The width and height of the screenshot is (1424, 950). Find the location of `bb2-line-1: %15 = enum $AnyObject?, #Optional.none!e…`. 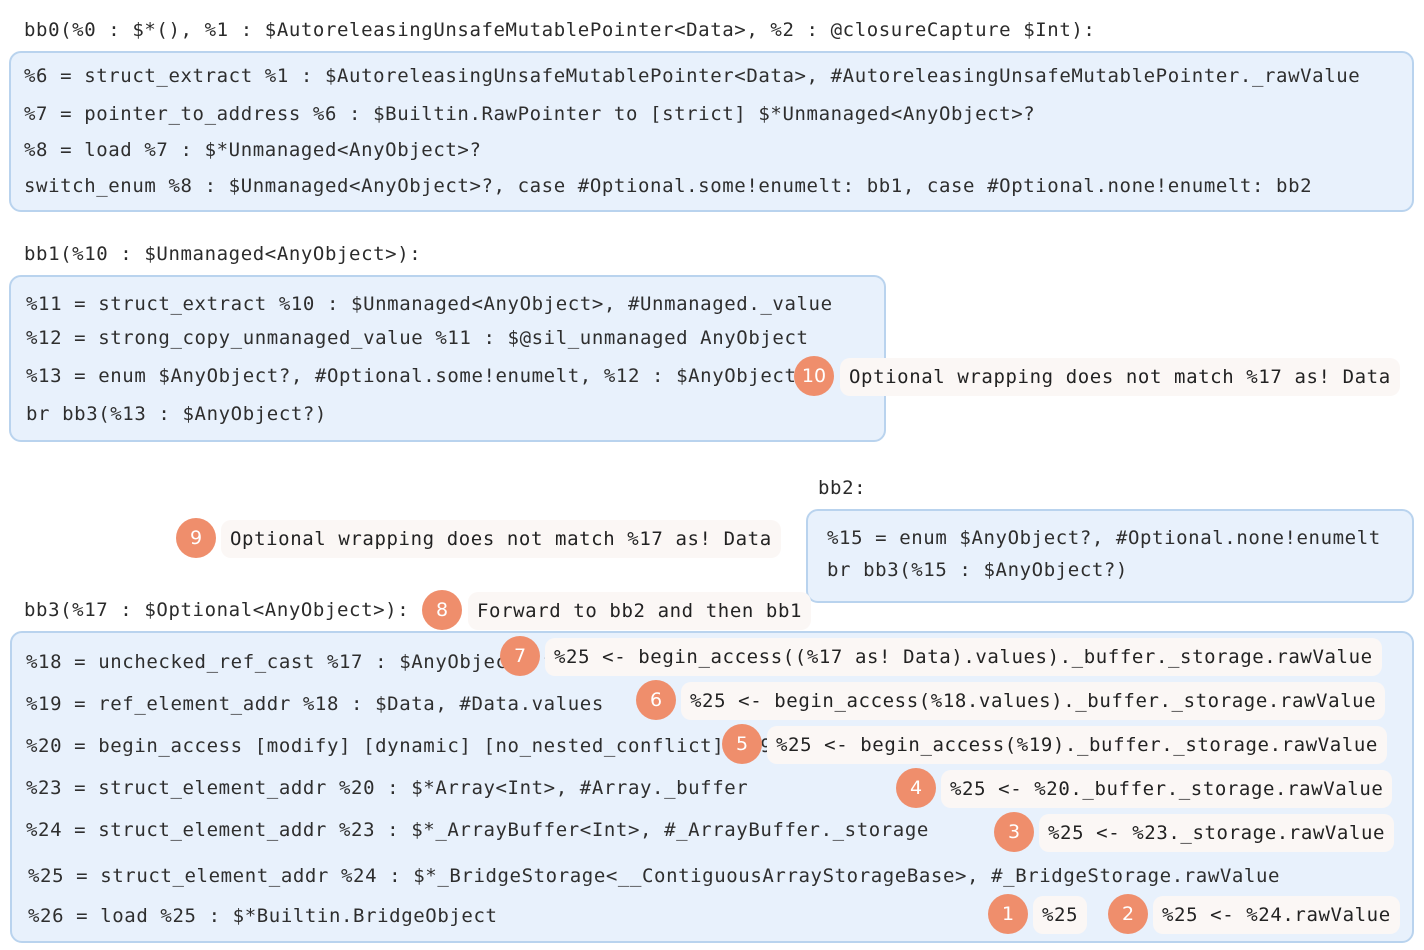

bb2-line-1: %15 = enum $AnyObject?, #Optional.none!e… is located at coordinates (1104, 538).